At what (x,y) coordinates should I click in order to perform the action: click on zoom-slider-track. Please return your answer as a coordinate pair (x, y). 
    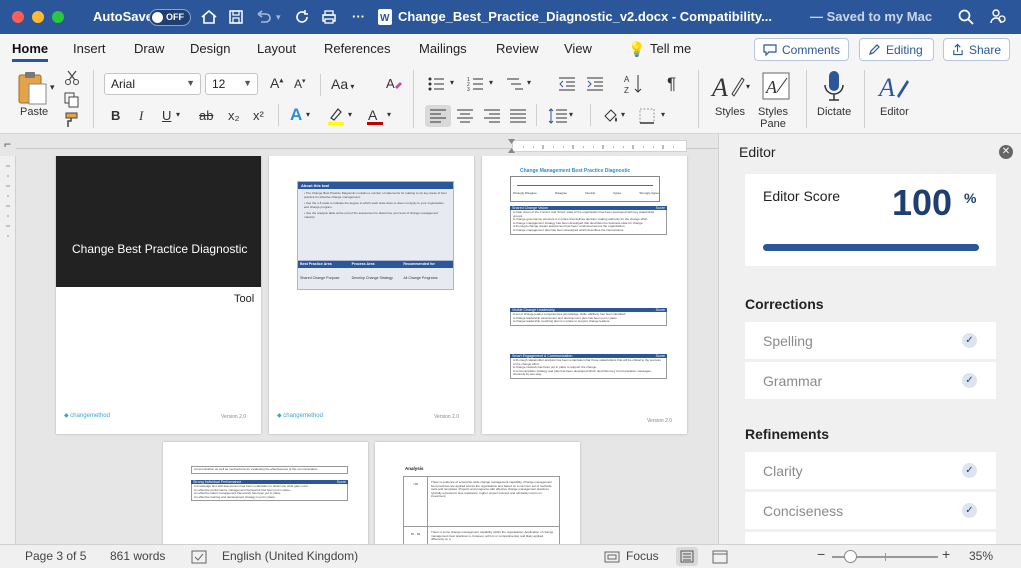
    Looking at the image, I should click on (885, 556).